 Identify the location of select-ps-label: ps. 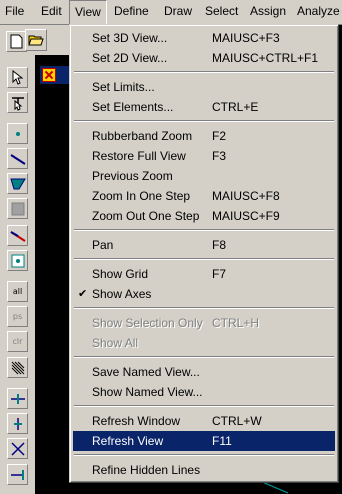
(17, 316).